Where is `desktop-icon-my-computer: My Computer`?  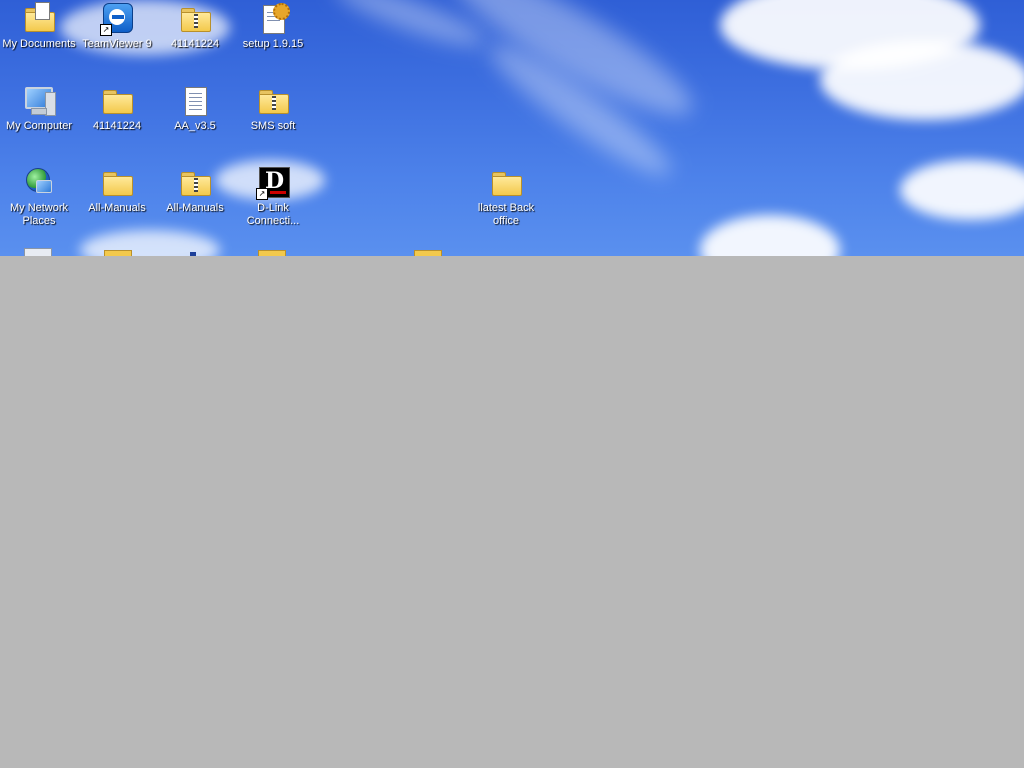 desktop-icon-my-computer: My Computer is located at coordinates (39, 108).